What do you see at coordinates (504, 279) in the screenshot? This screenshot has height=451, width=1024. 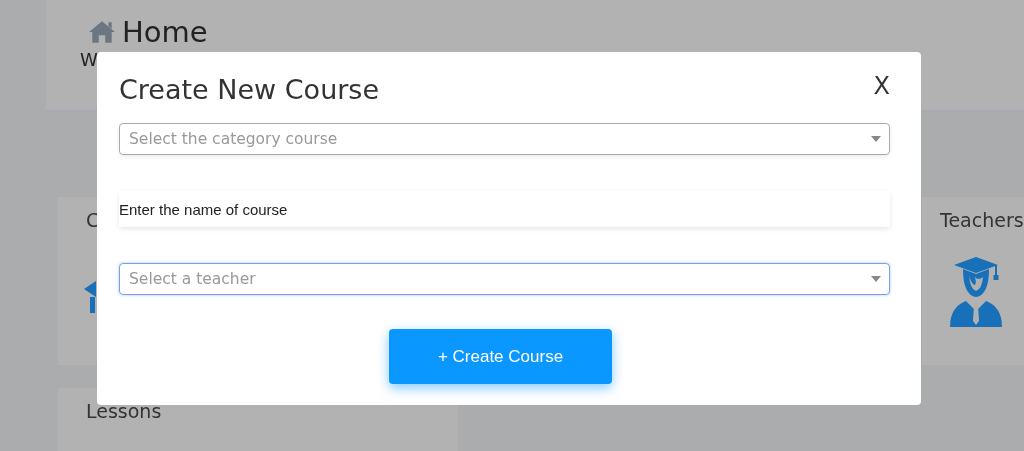 I see `select-field: Select a teacher` at bounding box center [504, 279].